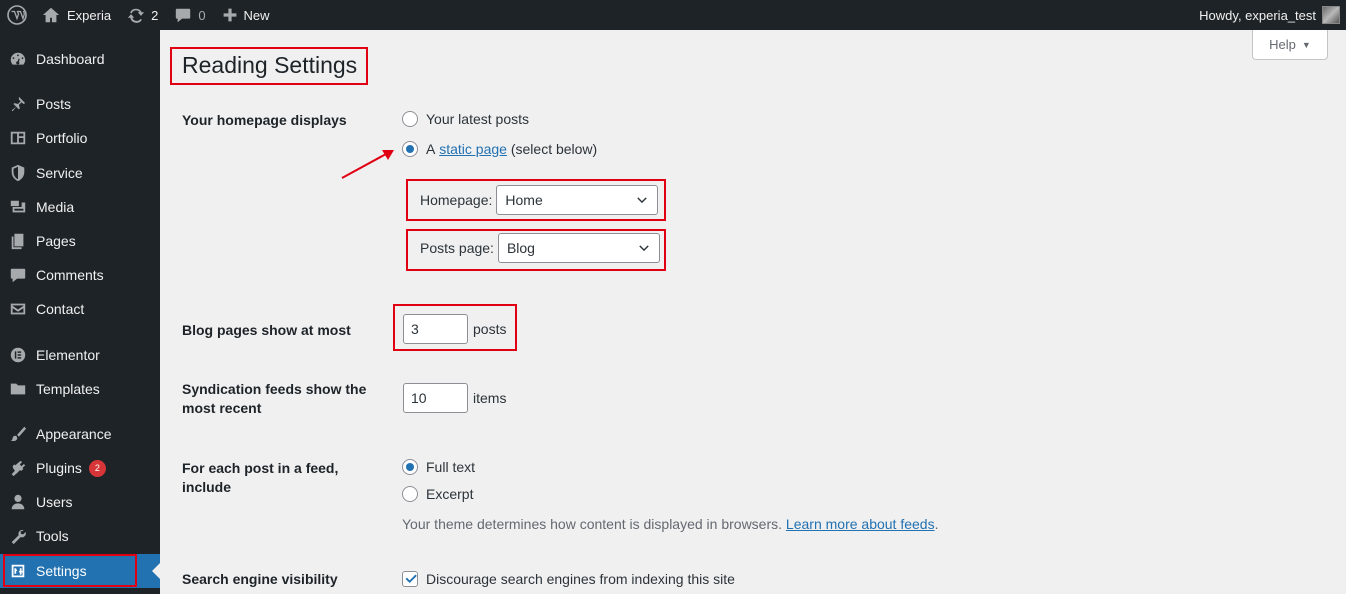  Describe the element at coordinates (465, 119) in the screenshot. I see `radio-latest-posts: Your latest posts` at that location.